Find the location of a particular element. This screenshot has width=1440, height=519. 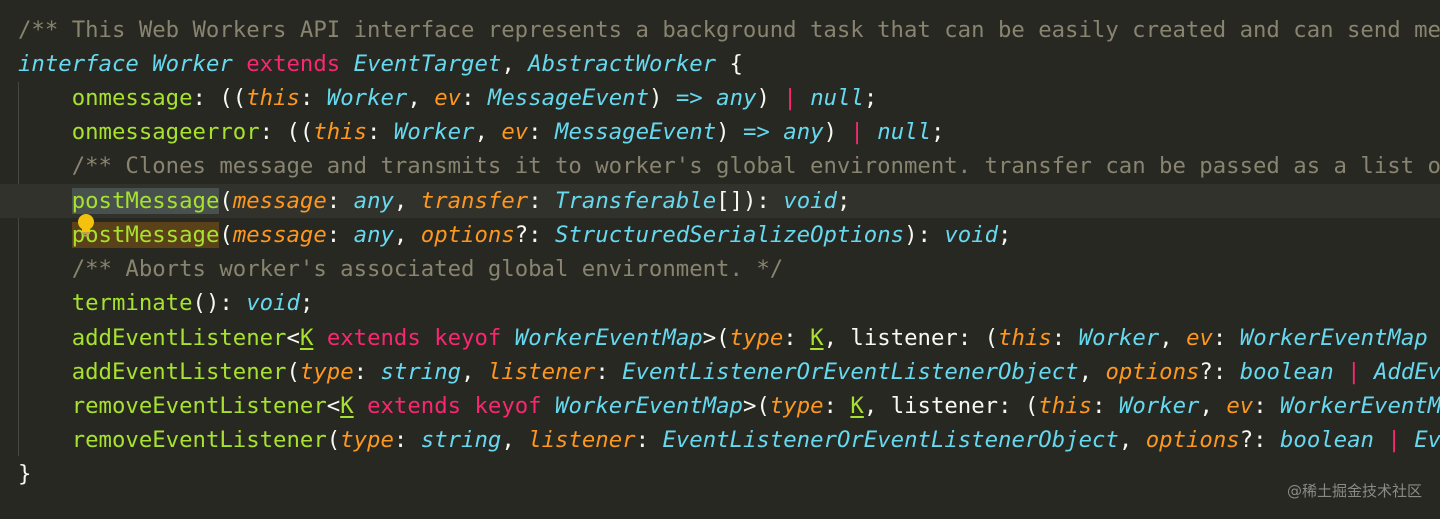

code-line-9: terminate(): void; is located at coordinates (166, 303).